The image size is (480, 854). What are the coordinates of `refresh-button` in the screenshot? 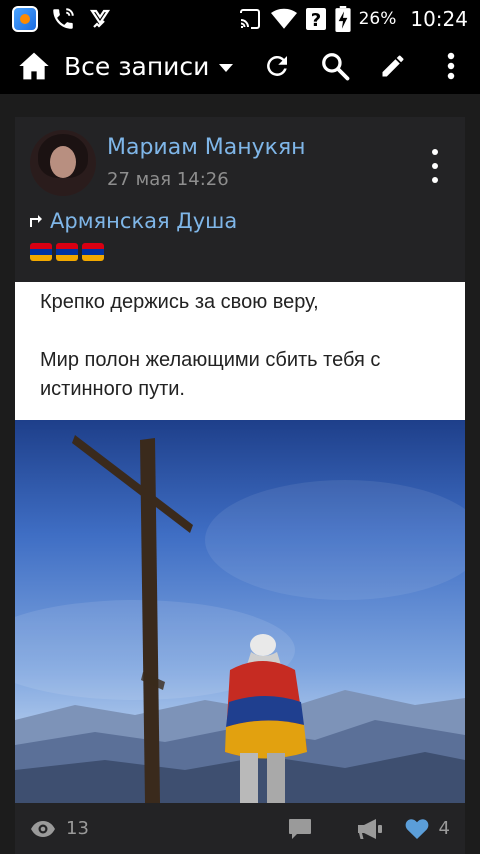 It's located at (277, 66).